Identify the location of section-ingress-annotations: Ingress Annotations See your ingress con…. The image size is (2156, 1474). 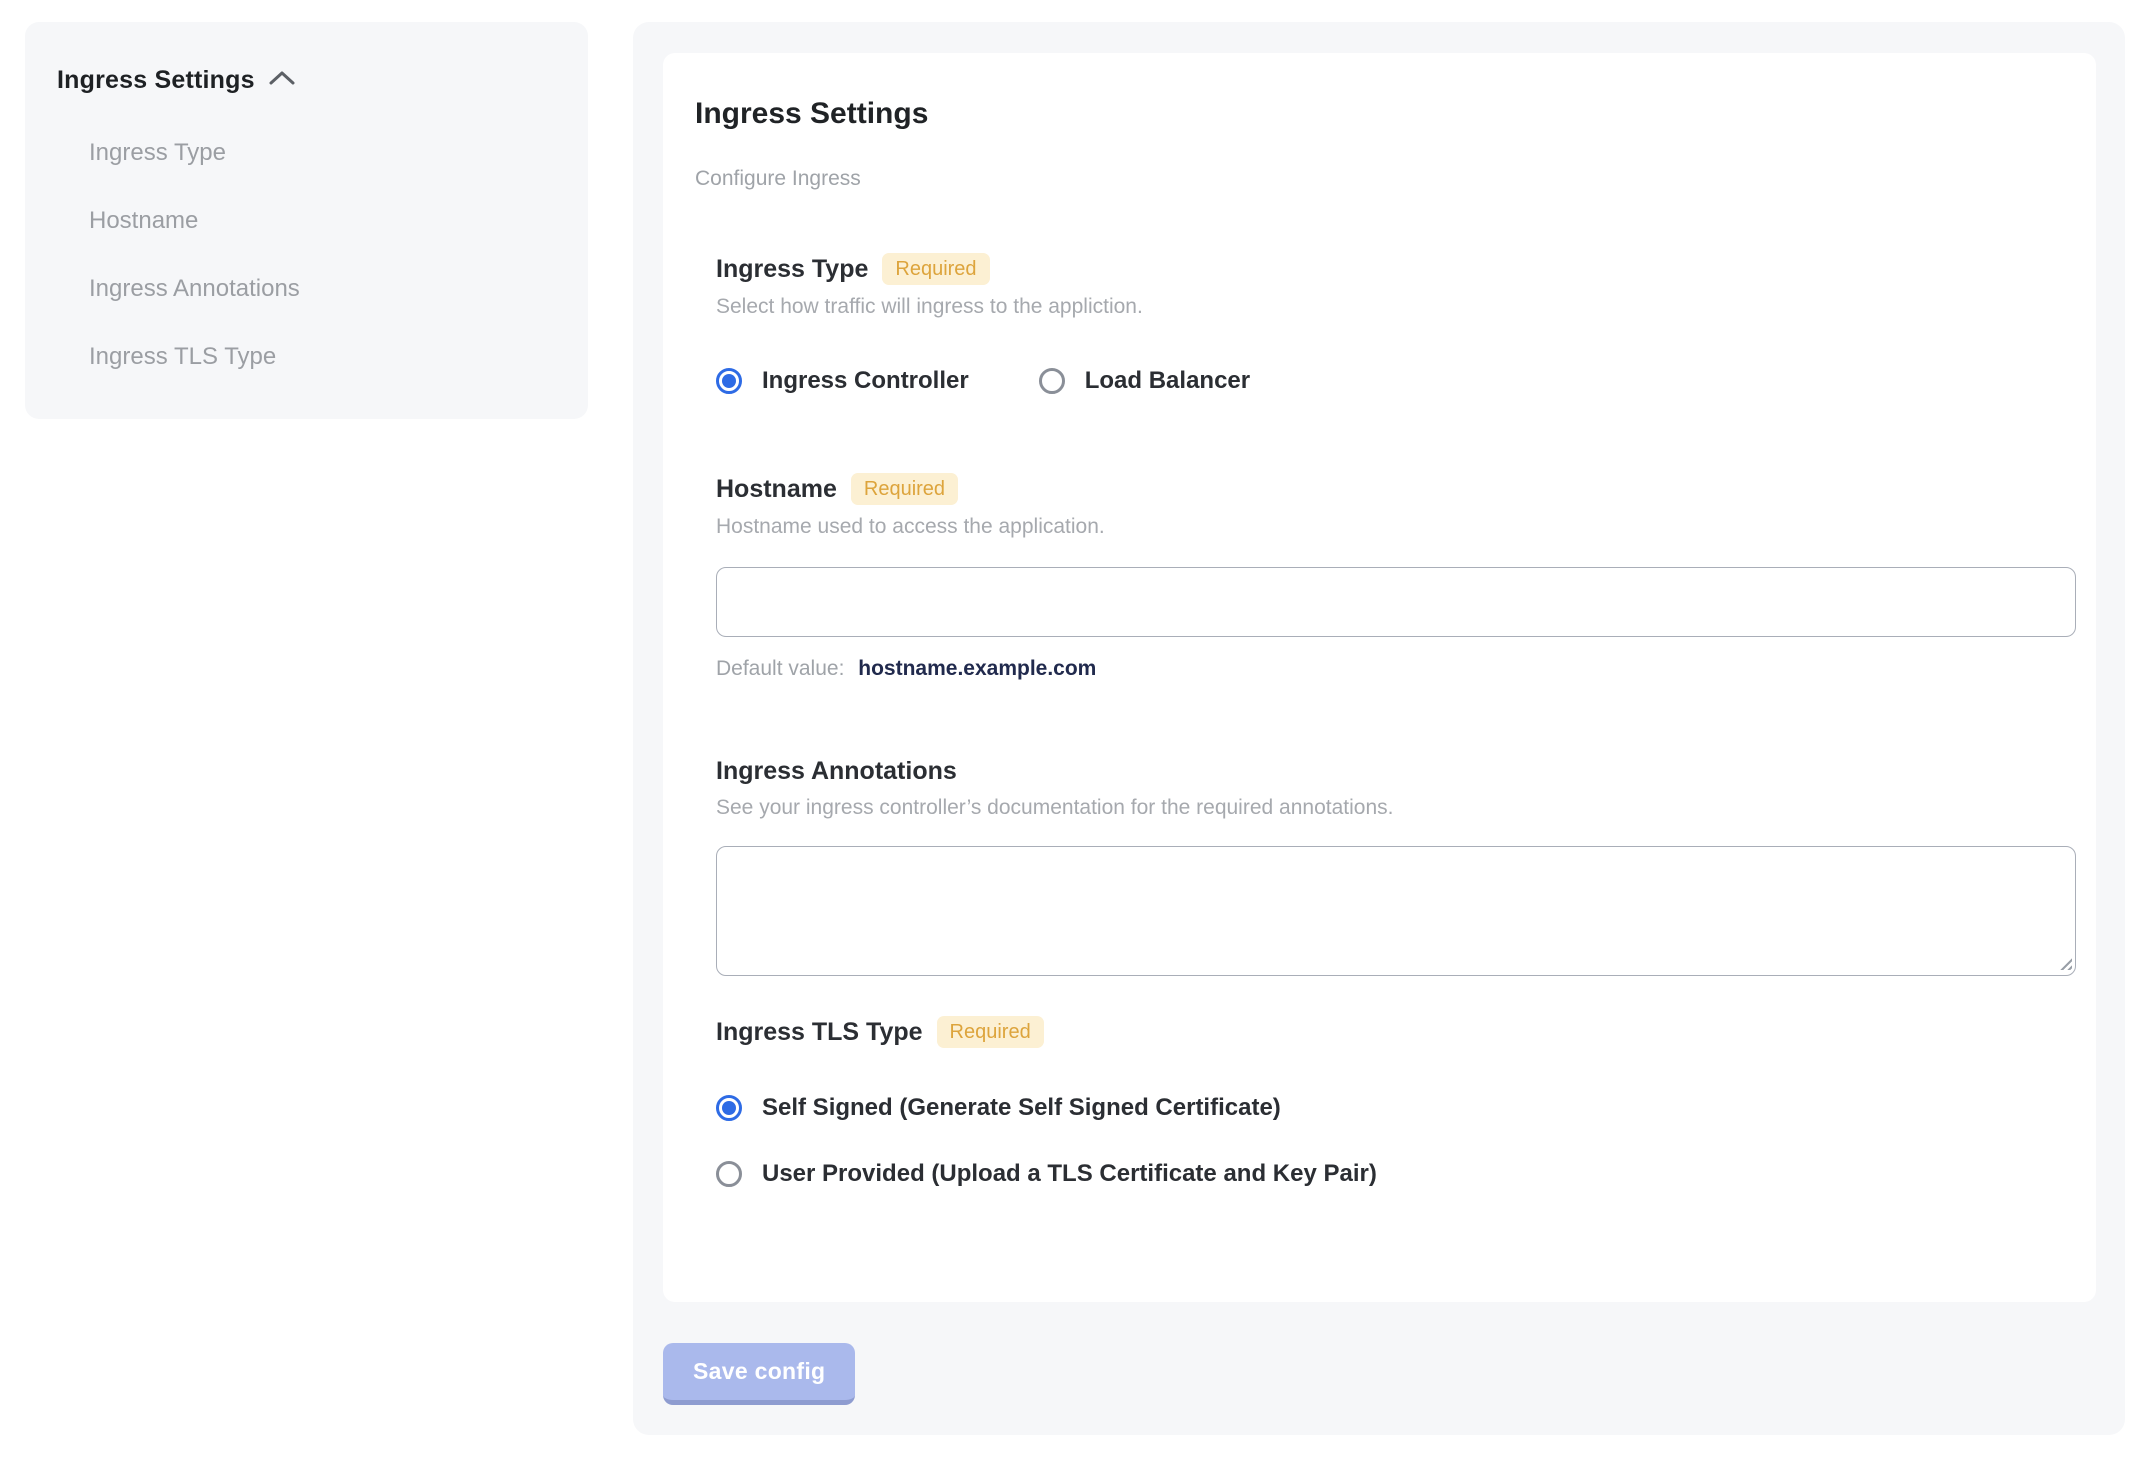
(1396, 866).